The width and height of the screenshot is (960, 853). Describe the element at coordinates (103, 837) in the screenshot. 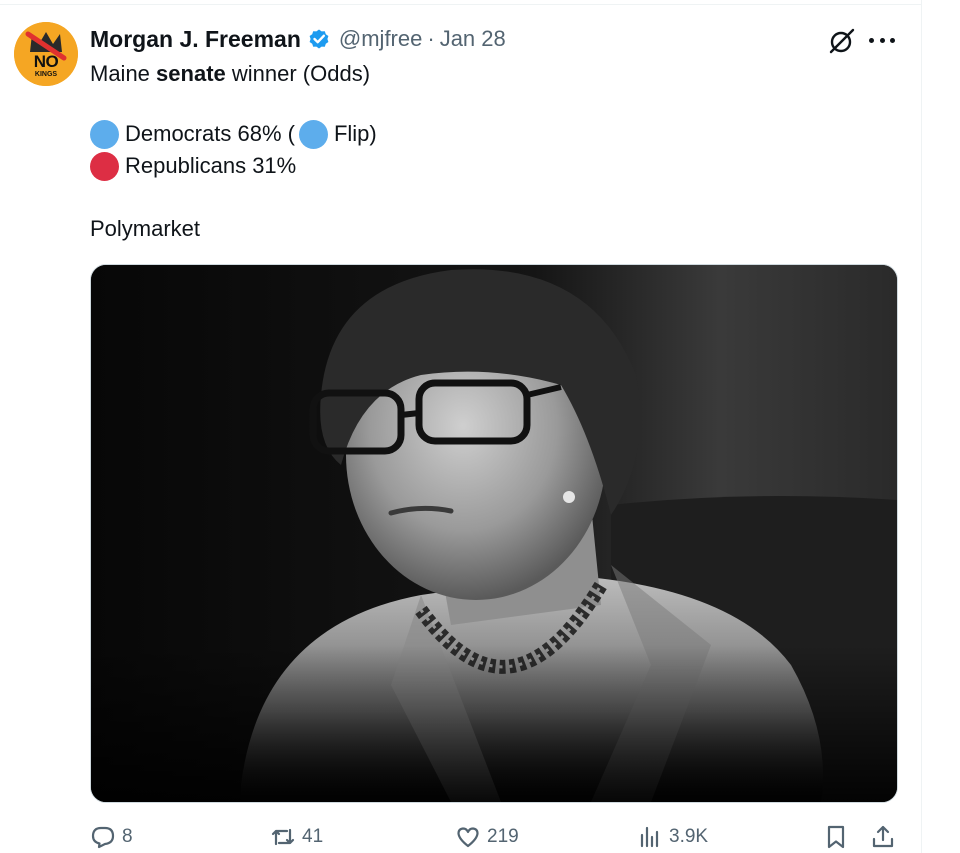

I see `reply-icon` at that location.